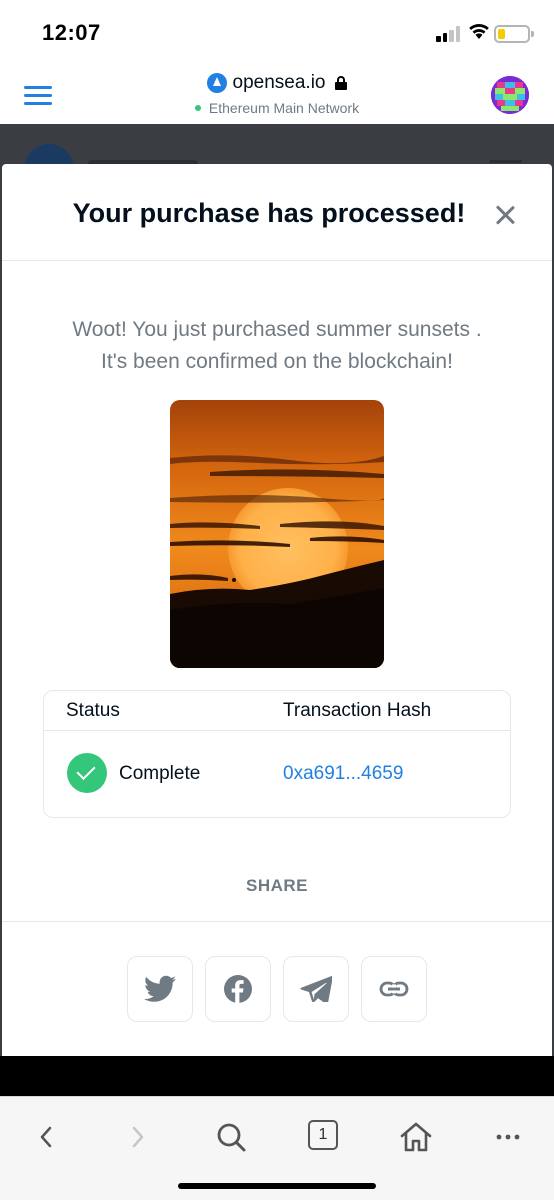  Describe the element at coordinates (277, 534) in the screenshot. I see `nft-image` at that location.